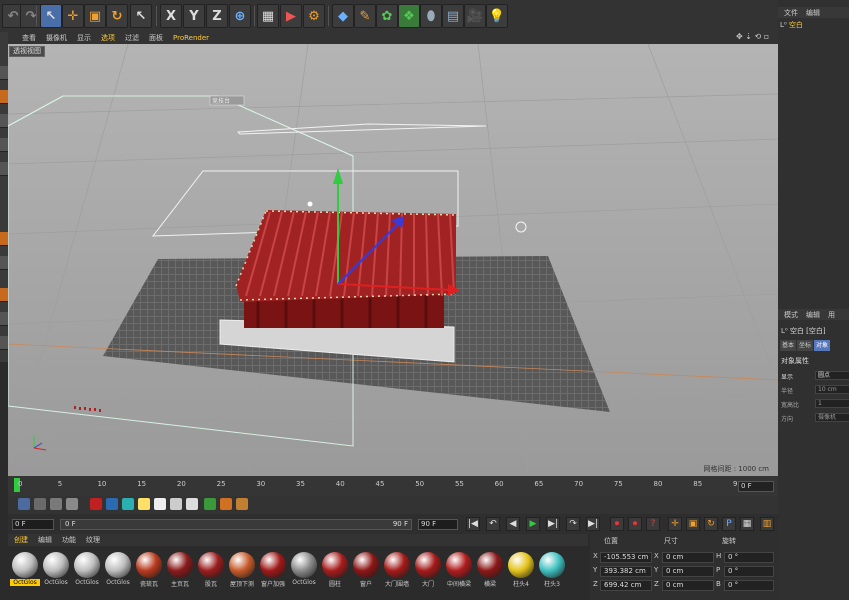 The width and height of the screenshot is (849, 600). What do you see at coordinates (791, 25) in the screenshot?
I see `object-list-item: L⁰ 空白` at bounding box center [791, 25].